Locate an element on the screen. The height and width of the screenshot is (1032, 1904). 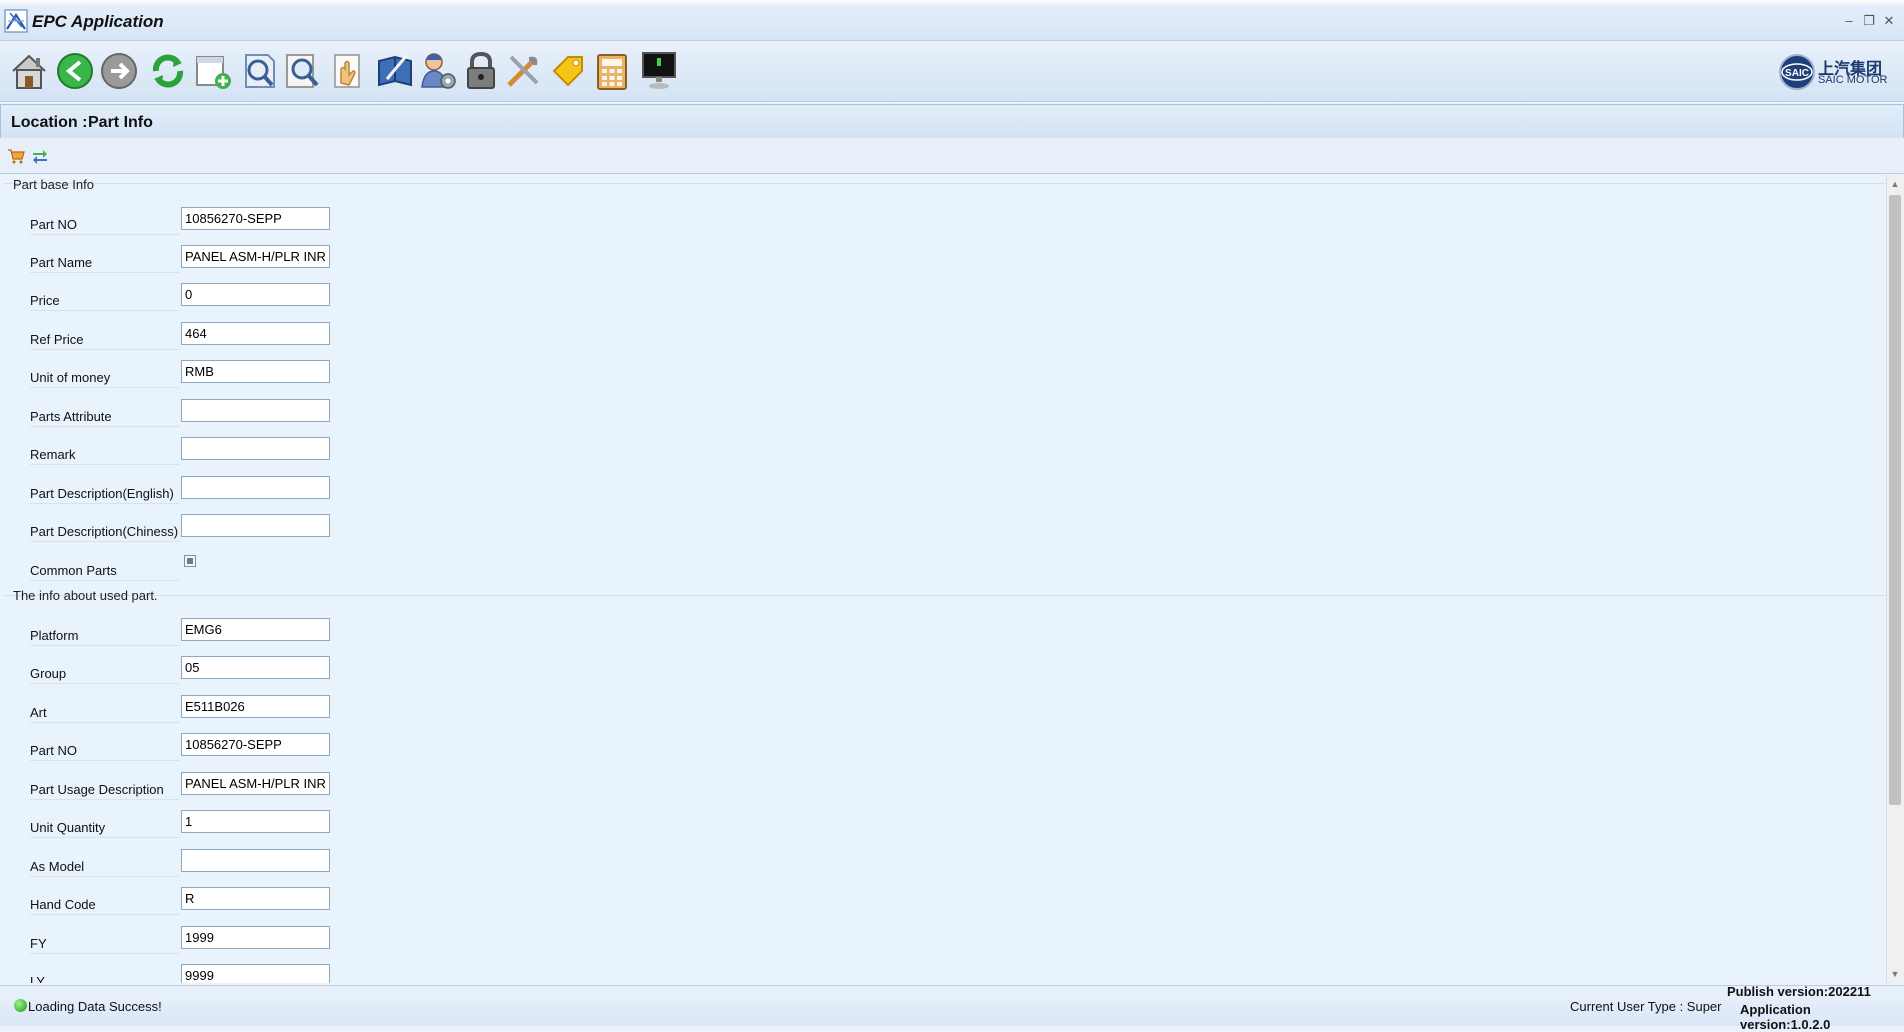
form-row: LY is located at coordinates (174, 973).